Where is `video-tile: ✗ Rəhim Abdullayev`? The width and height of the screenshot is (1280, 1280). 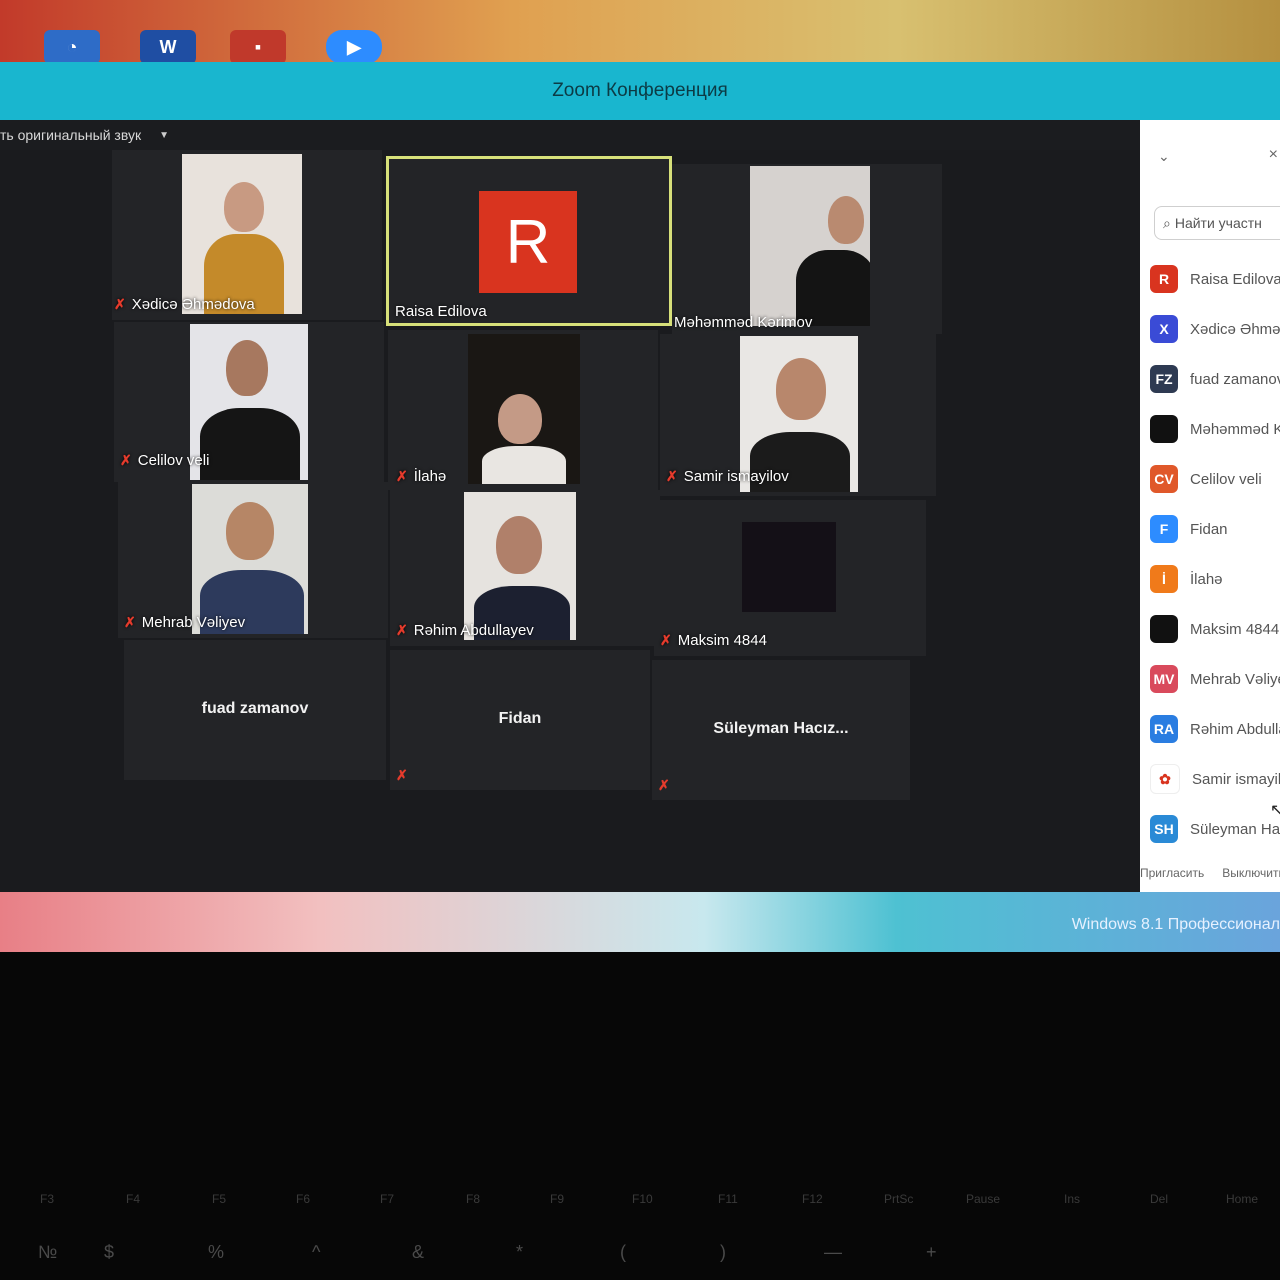
video-tile: ✗ Rəhim Abdullayev is located at coordinates (525, 568).